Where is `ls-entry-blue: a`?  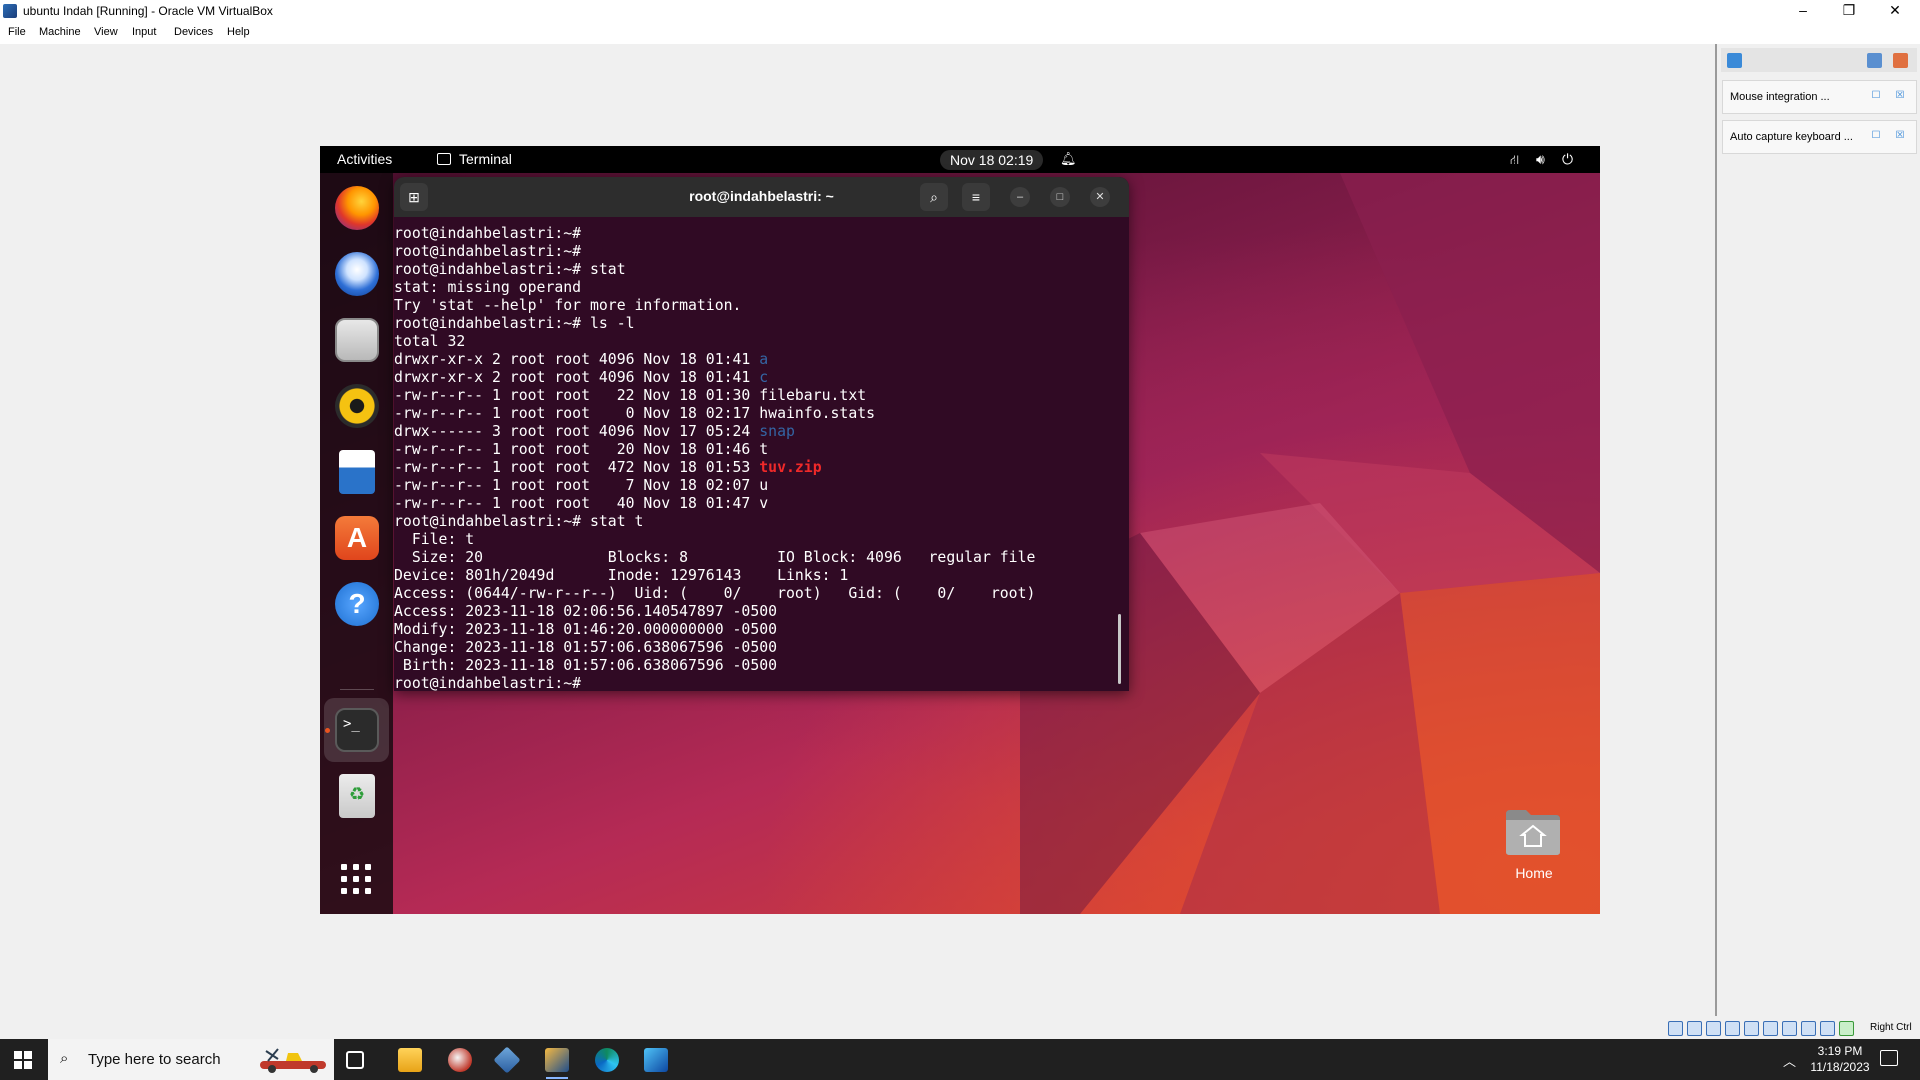 ls-entry-blue: a is located at coordinates (764, 359).